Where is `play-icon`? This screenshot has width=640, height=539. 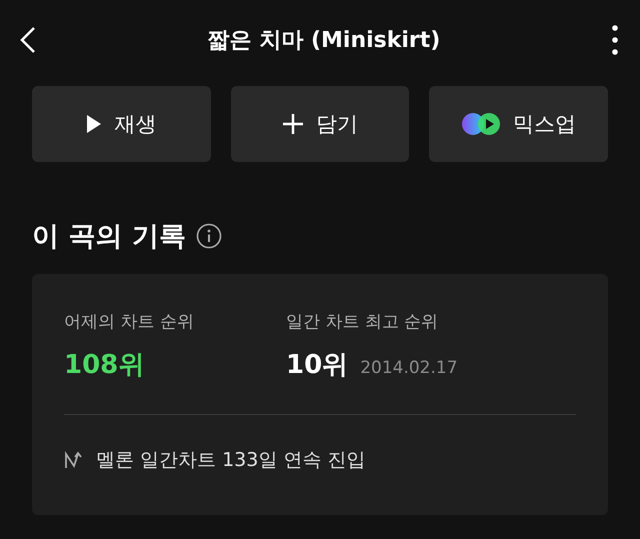
play-icon is located at coordinates (94, 124).